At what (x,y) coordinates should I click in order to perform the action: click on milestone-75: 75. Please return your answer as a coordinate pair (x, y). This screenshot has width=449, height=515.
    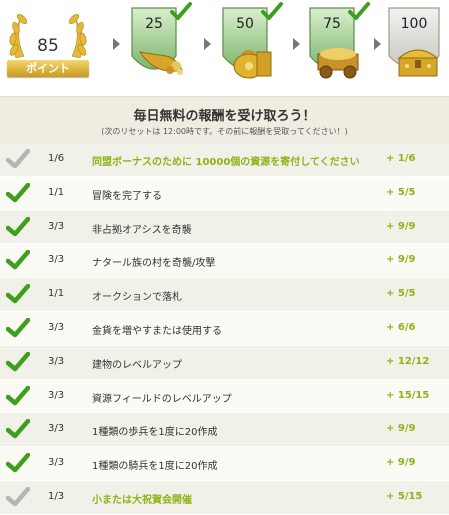
    Looking at the image, I should click on (339, 45).